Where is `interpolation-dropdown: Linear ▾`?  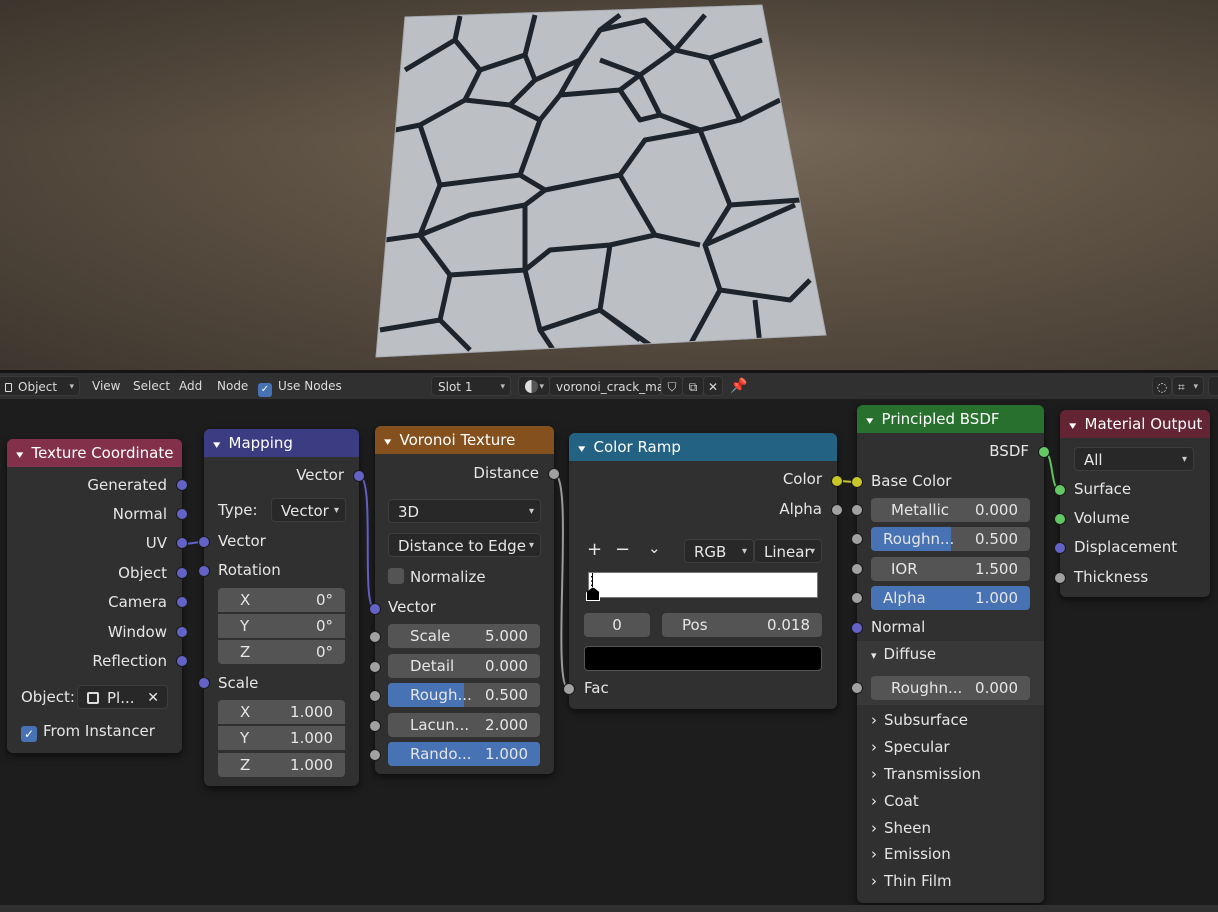 interpolation-dropdown: Linear ▾ is located at coordinates (788, 551).